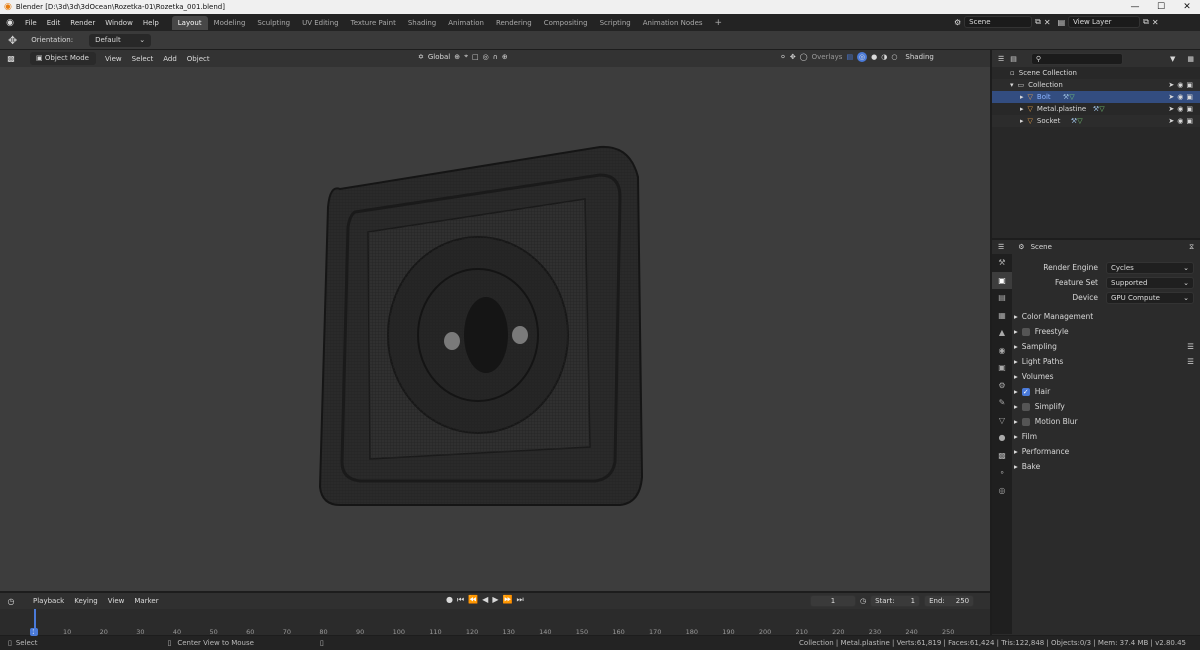 Image resolution: width=1200 pixels, height=650 pixels. Describe the element at coordinates (863, 601) in the screenshot. I see `preview-range-icon: ◷` at that location.